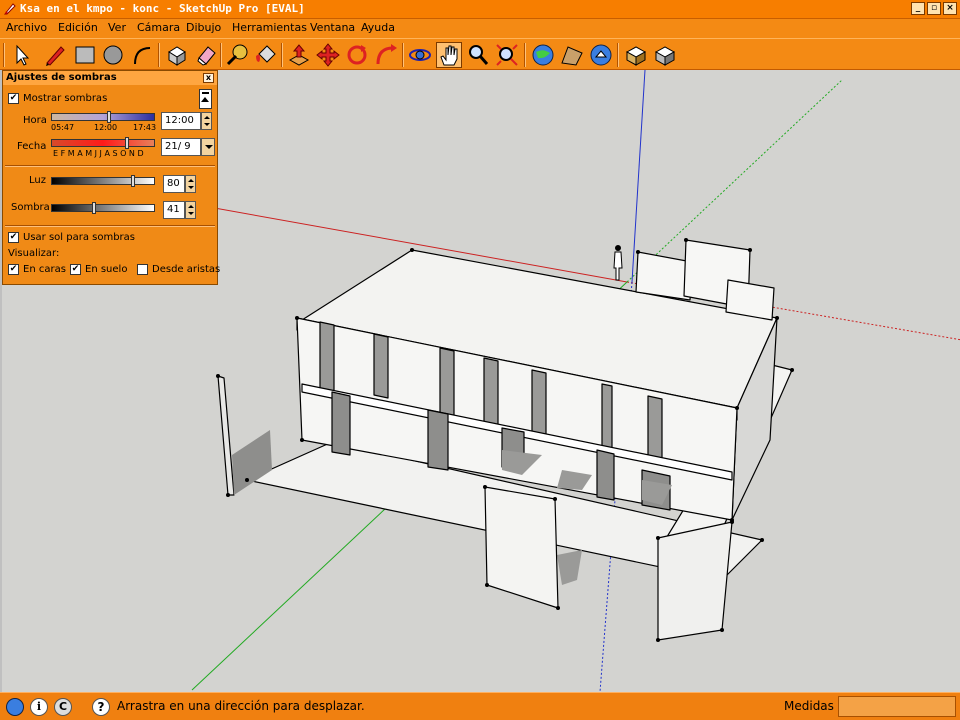 The width and height of the screenshot is (960, 720). I want to click on select-tool-button, so click(21, 55).